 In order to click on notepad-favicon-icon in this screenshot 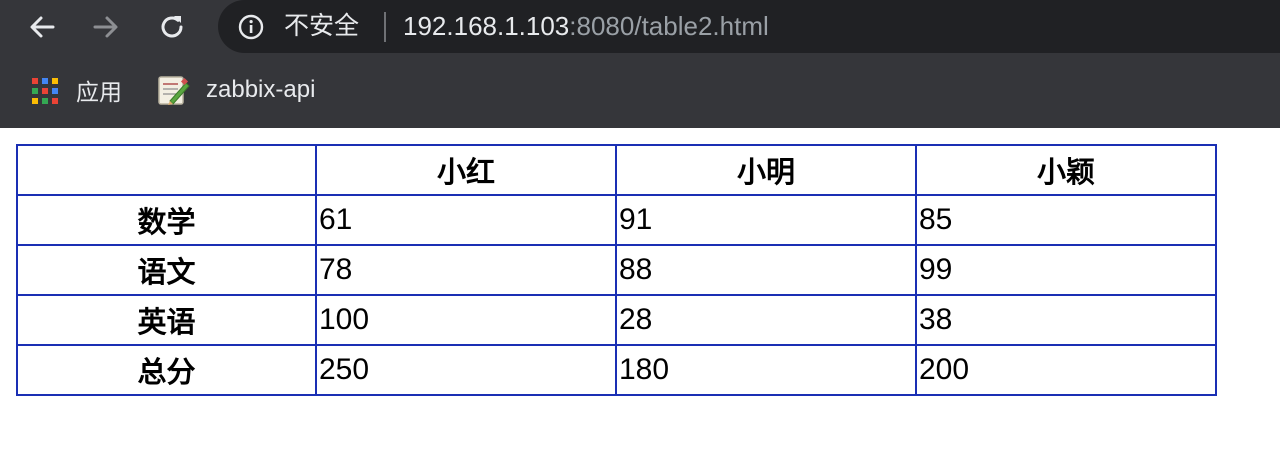, I will do `click(174, 90)`.